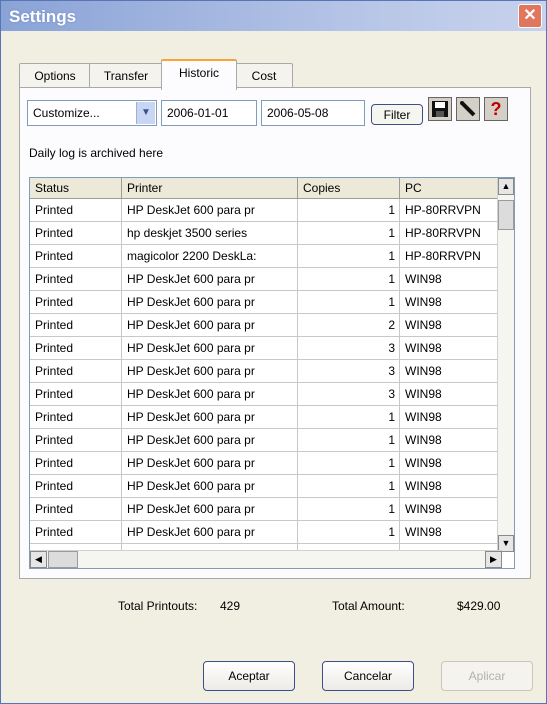 This screenshot has width=547, height=704. Describe the element at coordinates (313, 113) in the screenshot. I see `date-to-field: 2006-05-08` at that location.